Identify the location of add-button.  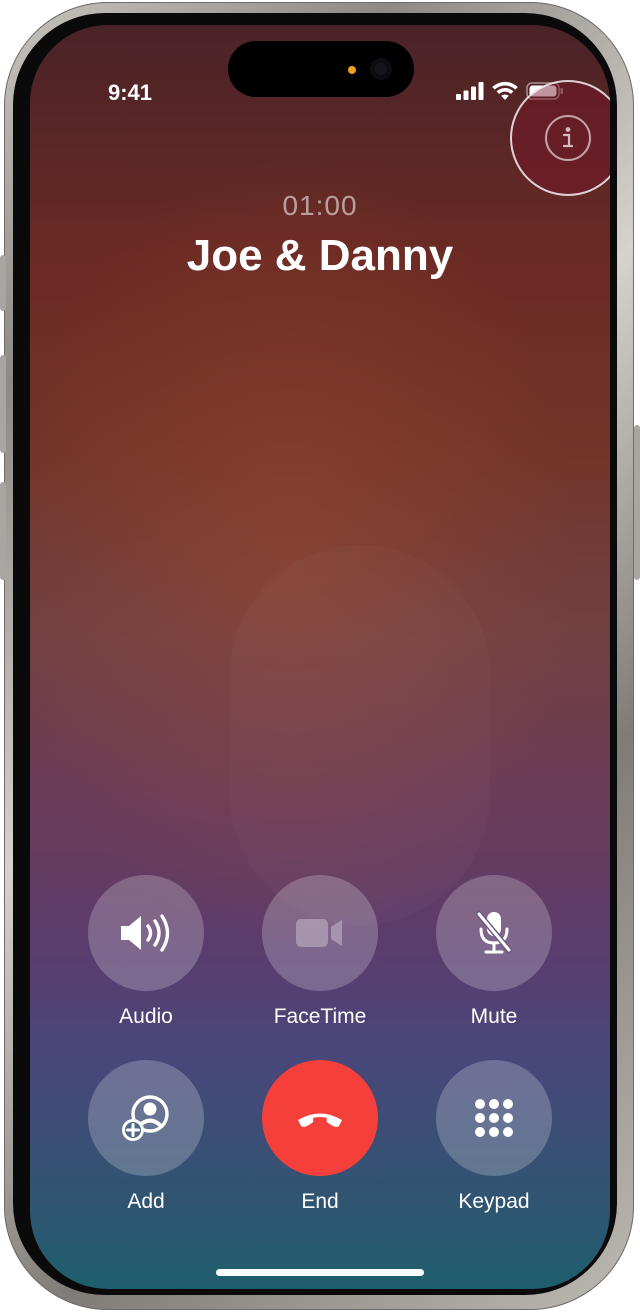
(146, 1118).